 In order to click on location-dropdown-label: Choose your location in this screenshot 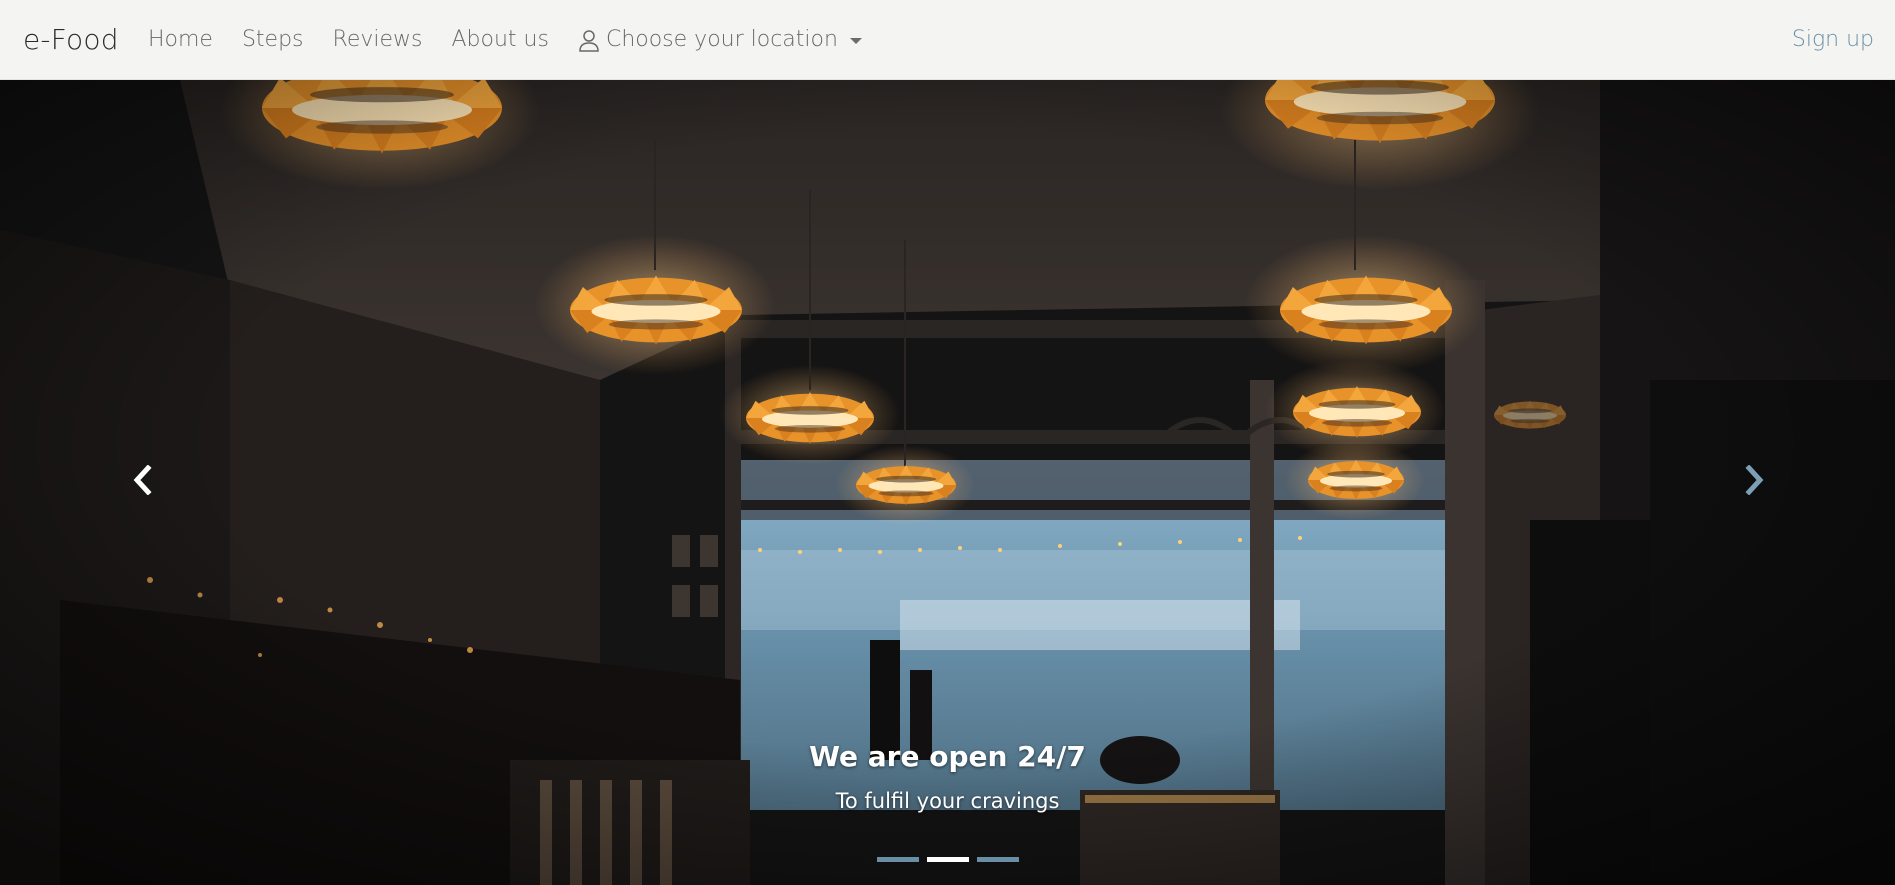, I will do `click(721, 39)`.